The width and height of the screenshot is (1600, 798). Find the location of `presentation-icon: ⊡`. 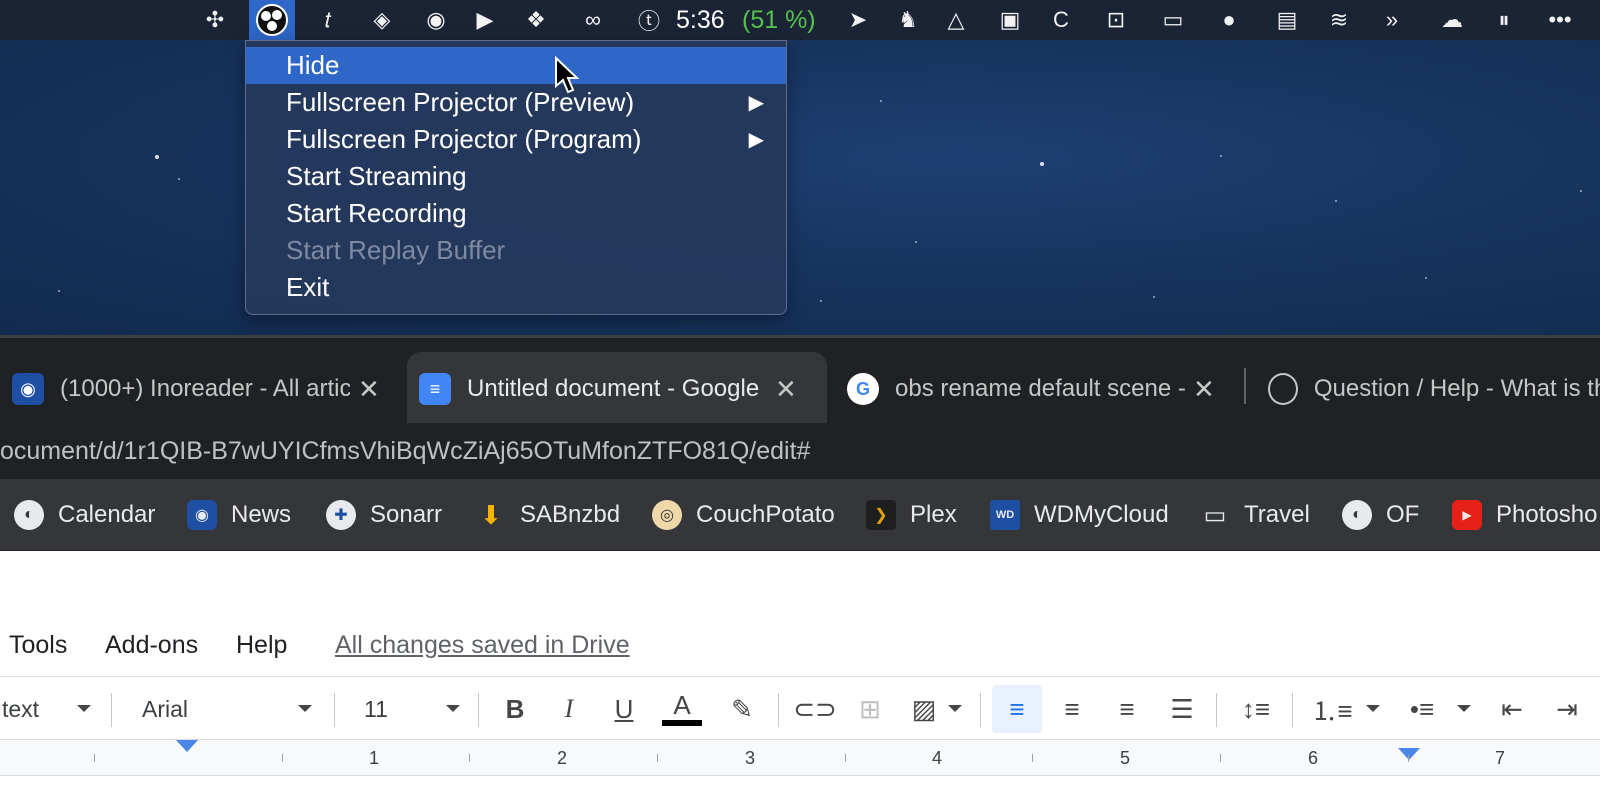

presentation-icon: ⊡ is located at coordinates (1116, 20).